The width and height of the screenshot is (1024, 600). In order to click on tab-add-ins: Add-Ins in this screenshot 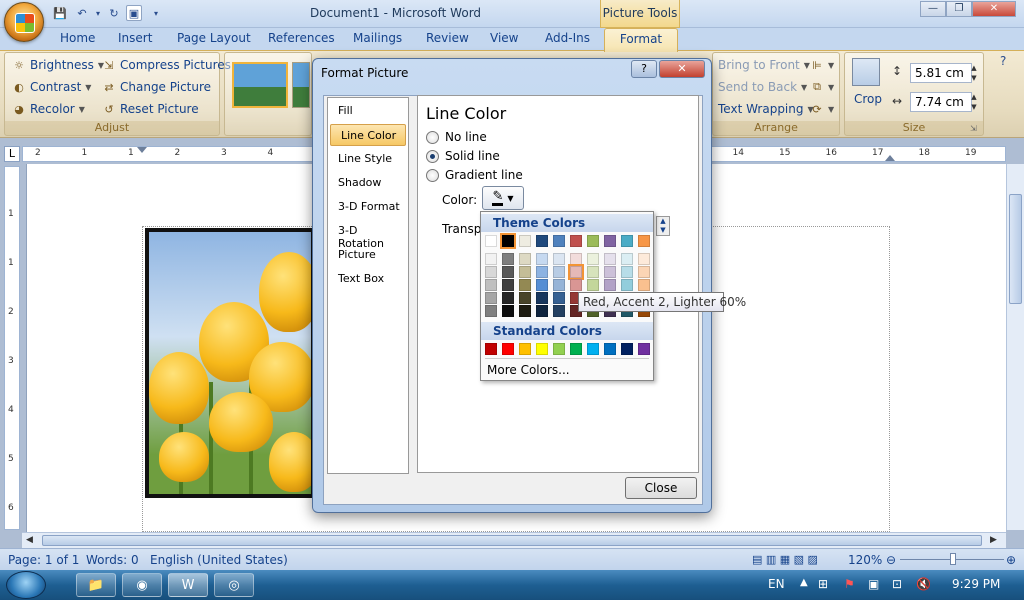, I will do `click(567, 38)`.